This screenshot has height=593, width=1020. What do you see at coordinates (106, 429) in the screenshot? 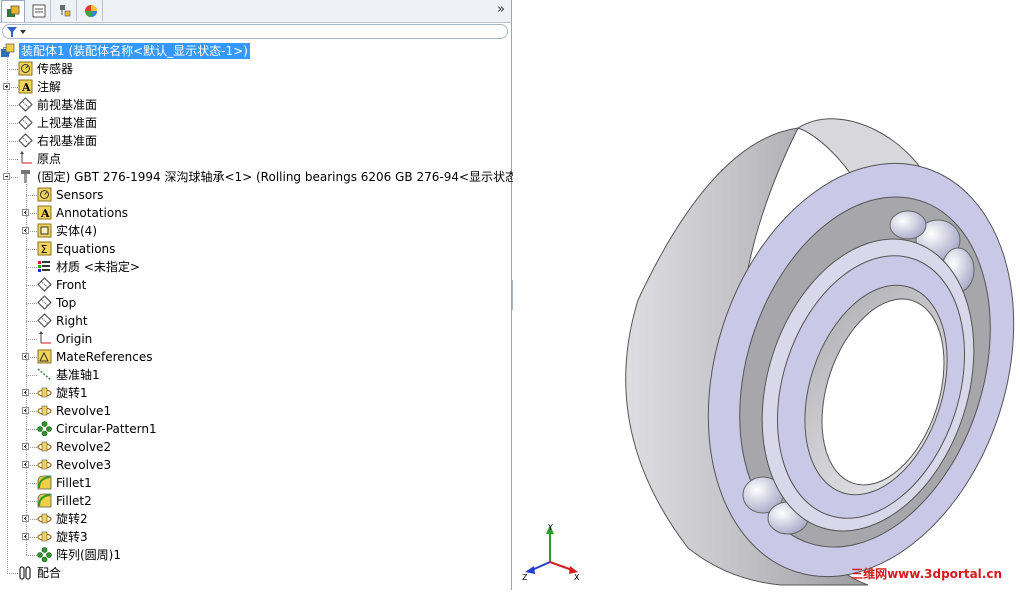
I see `tree-item-label: Circular-Pattern1` at bounding box center [106, 429].